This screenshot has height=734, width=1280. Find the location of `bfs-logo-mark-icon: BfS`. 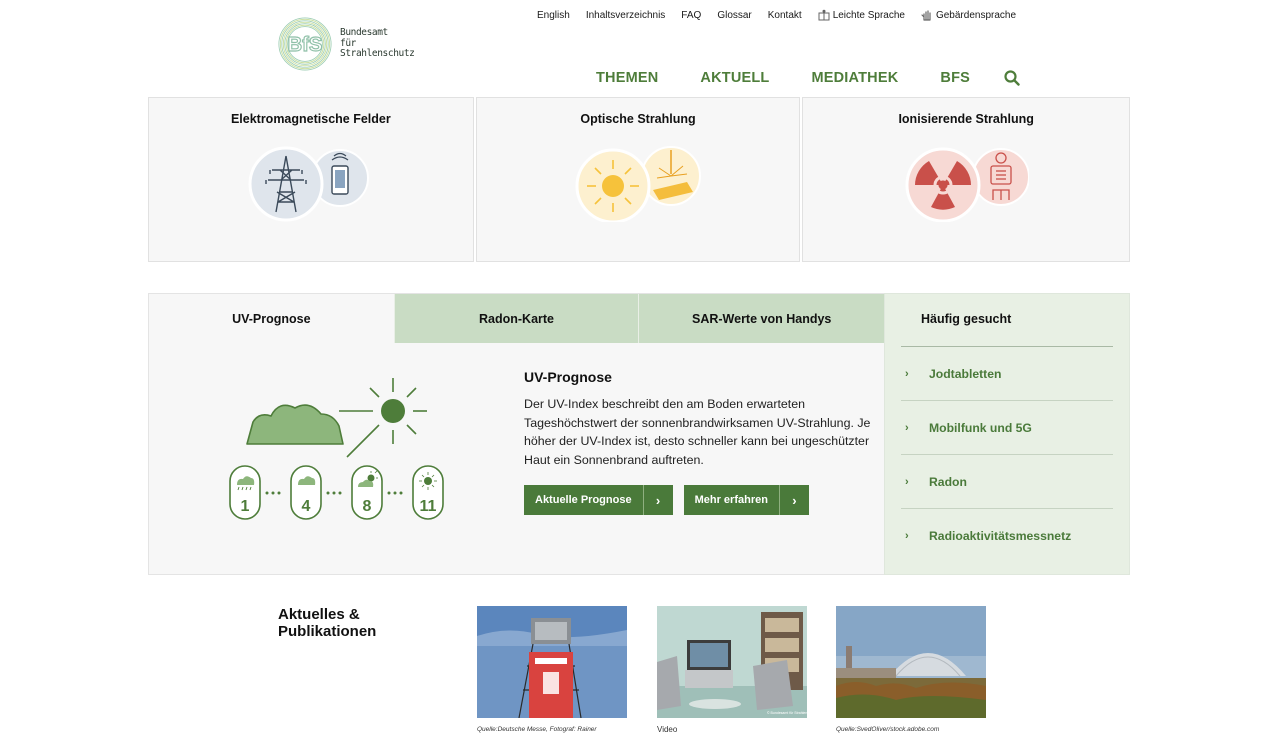

bfs-logo-mark-icon: BfS is located at coordinates (305, 44).